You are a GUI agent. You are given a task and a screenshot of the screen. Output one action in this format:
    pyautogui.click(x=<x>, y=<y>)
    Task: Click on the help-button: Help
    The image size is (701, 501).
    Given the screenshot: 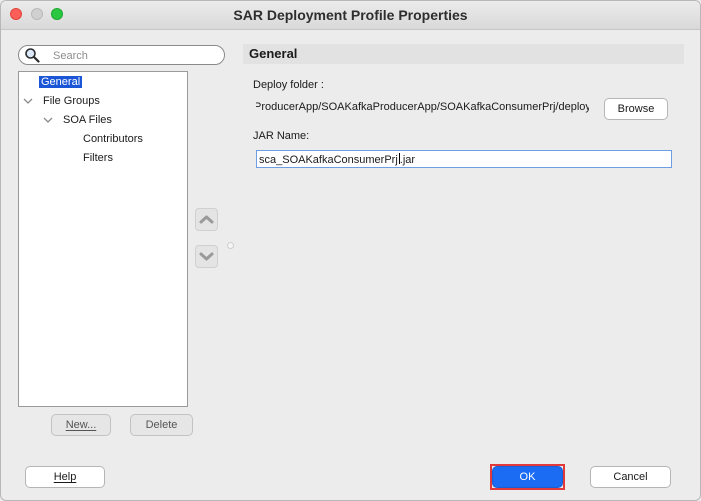 What is the action you would take?
    pyautogui.click(x=65, y=477)
    